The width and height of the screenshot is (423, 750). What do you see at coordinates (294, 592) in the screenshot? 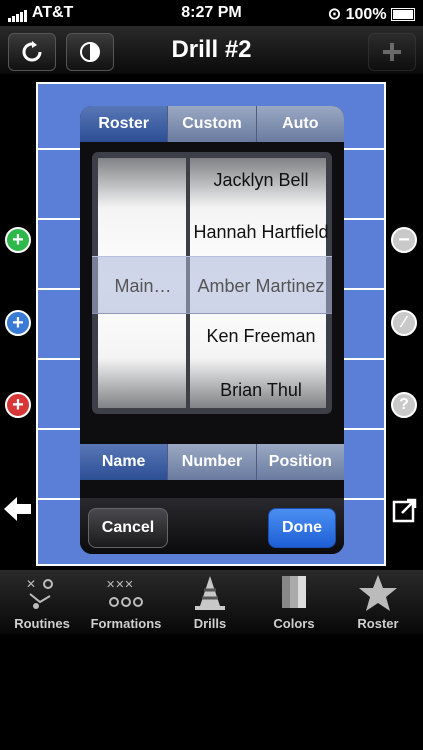
I see `colors-icon` at bounding box center [294, 592].